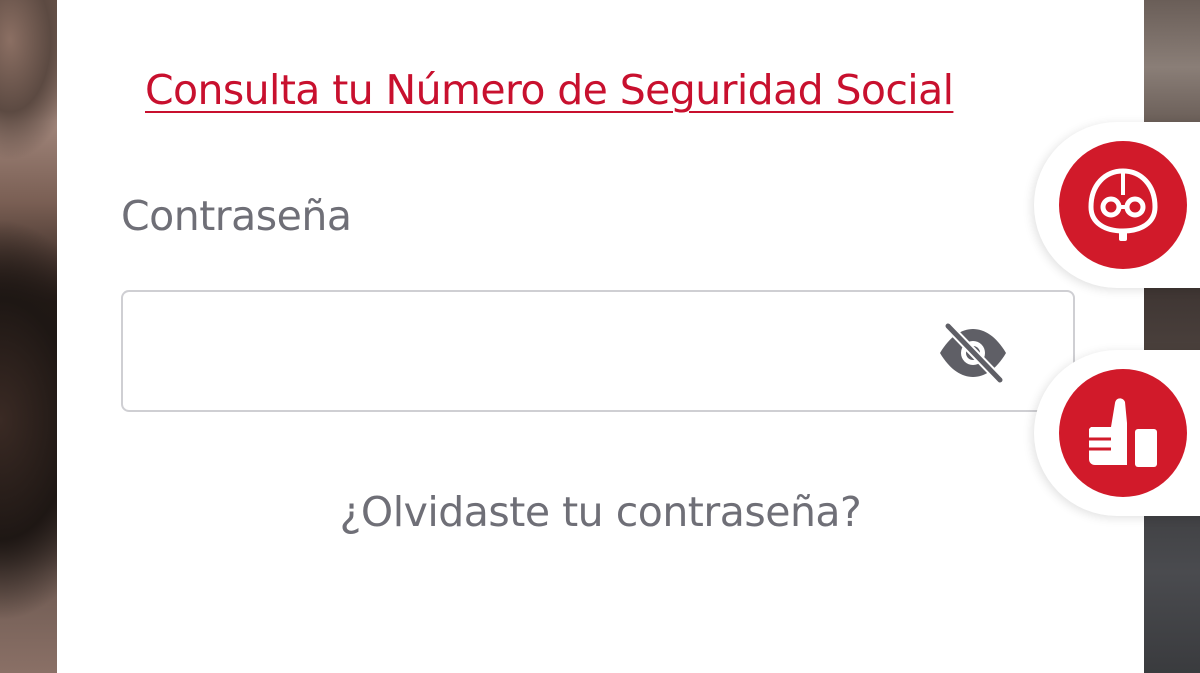  I want to click on thumbs-up-icon, so click(1123, 432).